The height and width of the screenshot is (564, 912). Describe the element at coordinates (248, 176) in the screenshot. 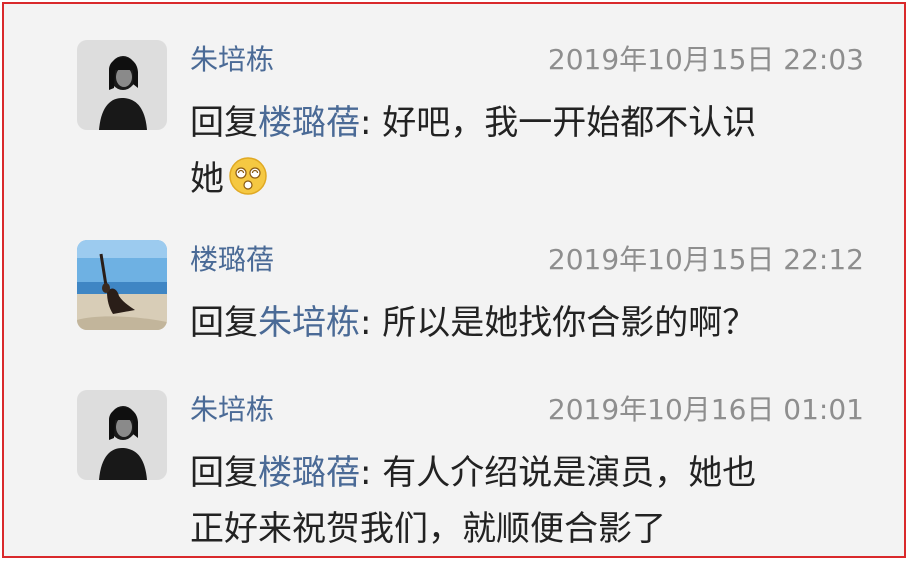

I see `dizzy-face-emoji-icon` at that location.